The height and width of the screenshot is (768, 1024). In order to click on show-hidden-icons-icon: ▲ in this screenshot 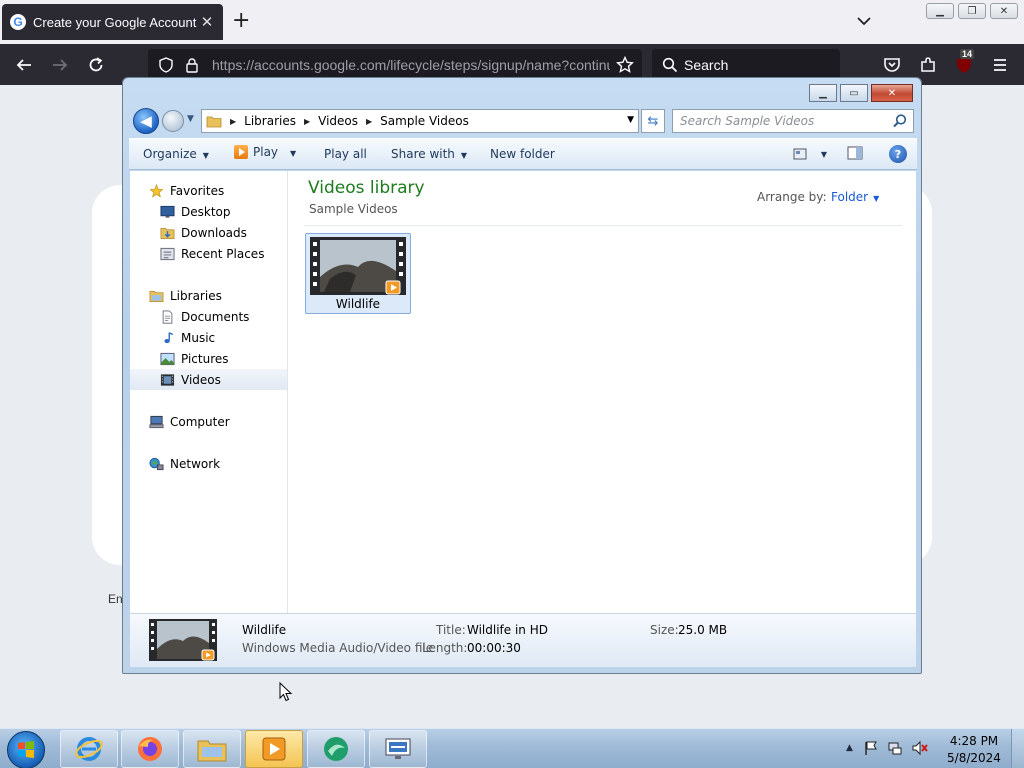, I will do `click(849, 748)`.